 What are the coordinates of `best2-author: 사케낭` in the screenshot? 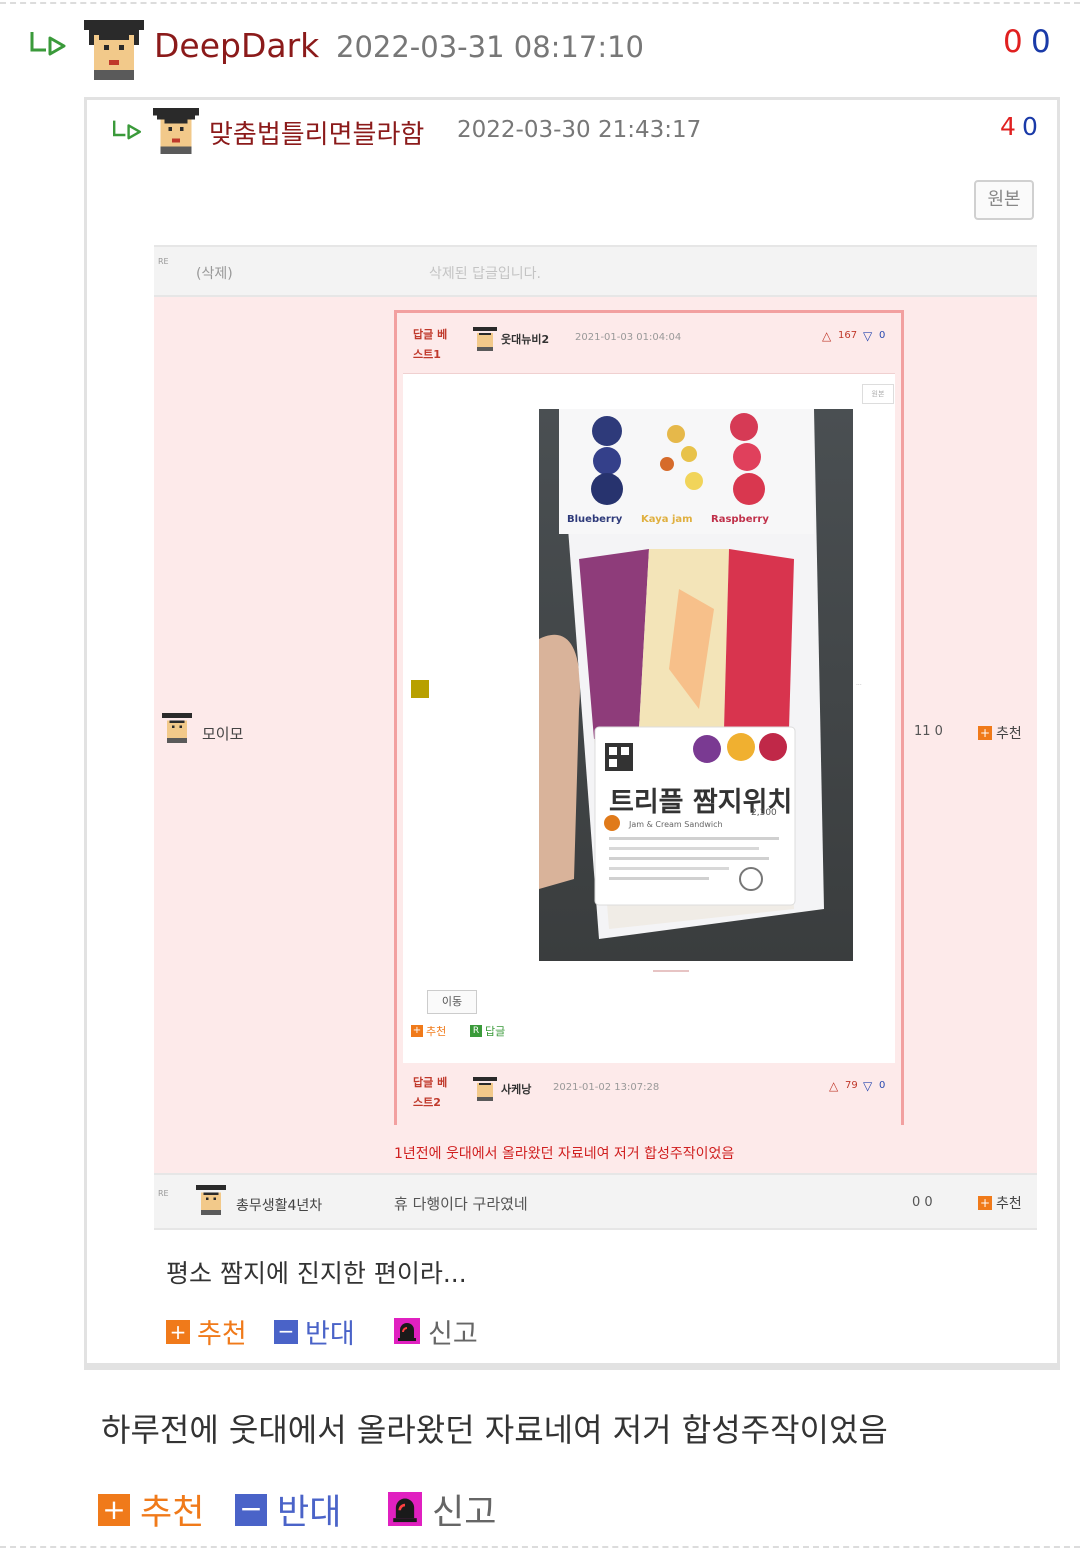 It's located at (516, 1089).